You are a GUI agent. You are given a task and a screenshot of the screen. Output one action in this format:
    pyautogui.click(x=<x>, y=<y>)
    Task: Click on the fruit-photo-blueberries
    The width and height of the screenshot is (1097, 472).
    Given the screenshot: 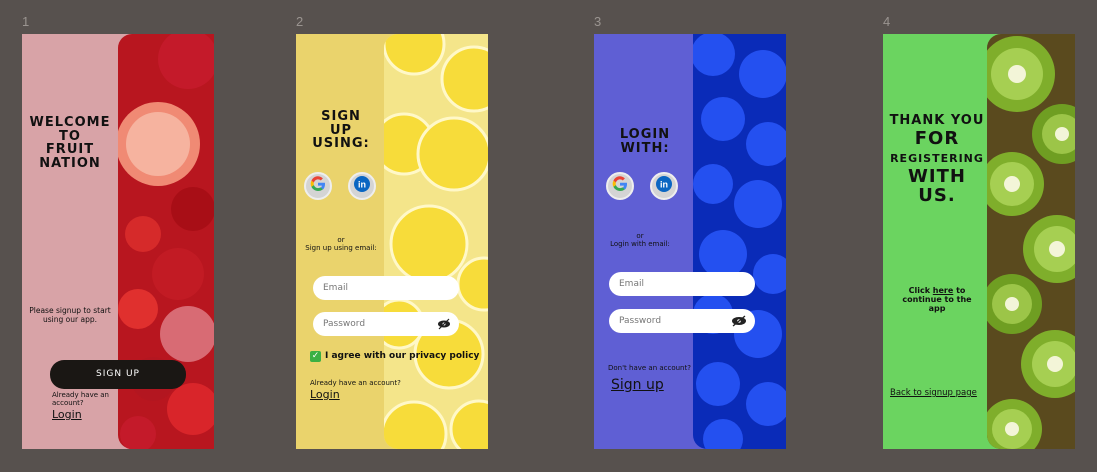 What is the action you would take?
    pyautogui.click(x=739, y=241)
    